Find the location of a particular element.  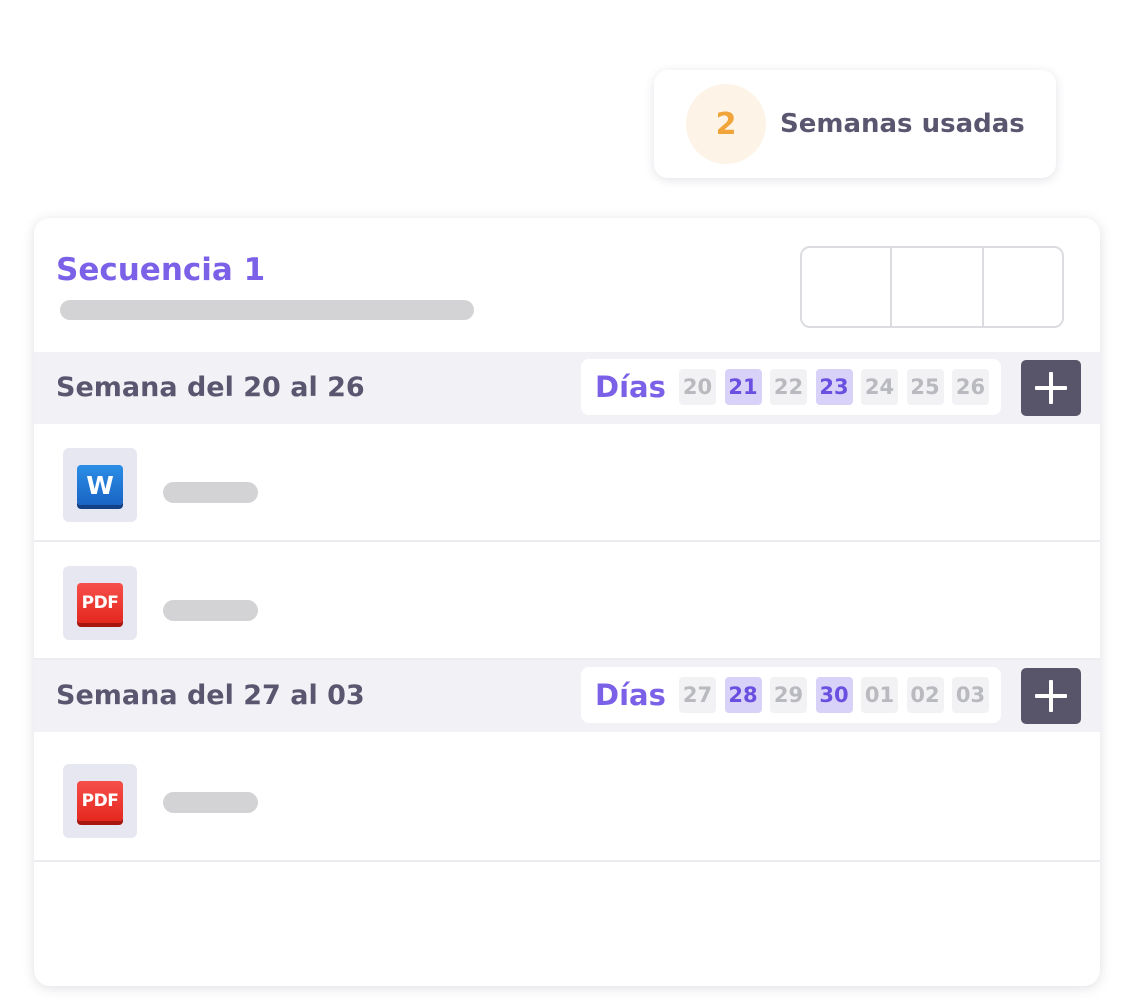

day-chip: 28 is located at coordinates (743, 695).